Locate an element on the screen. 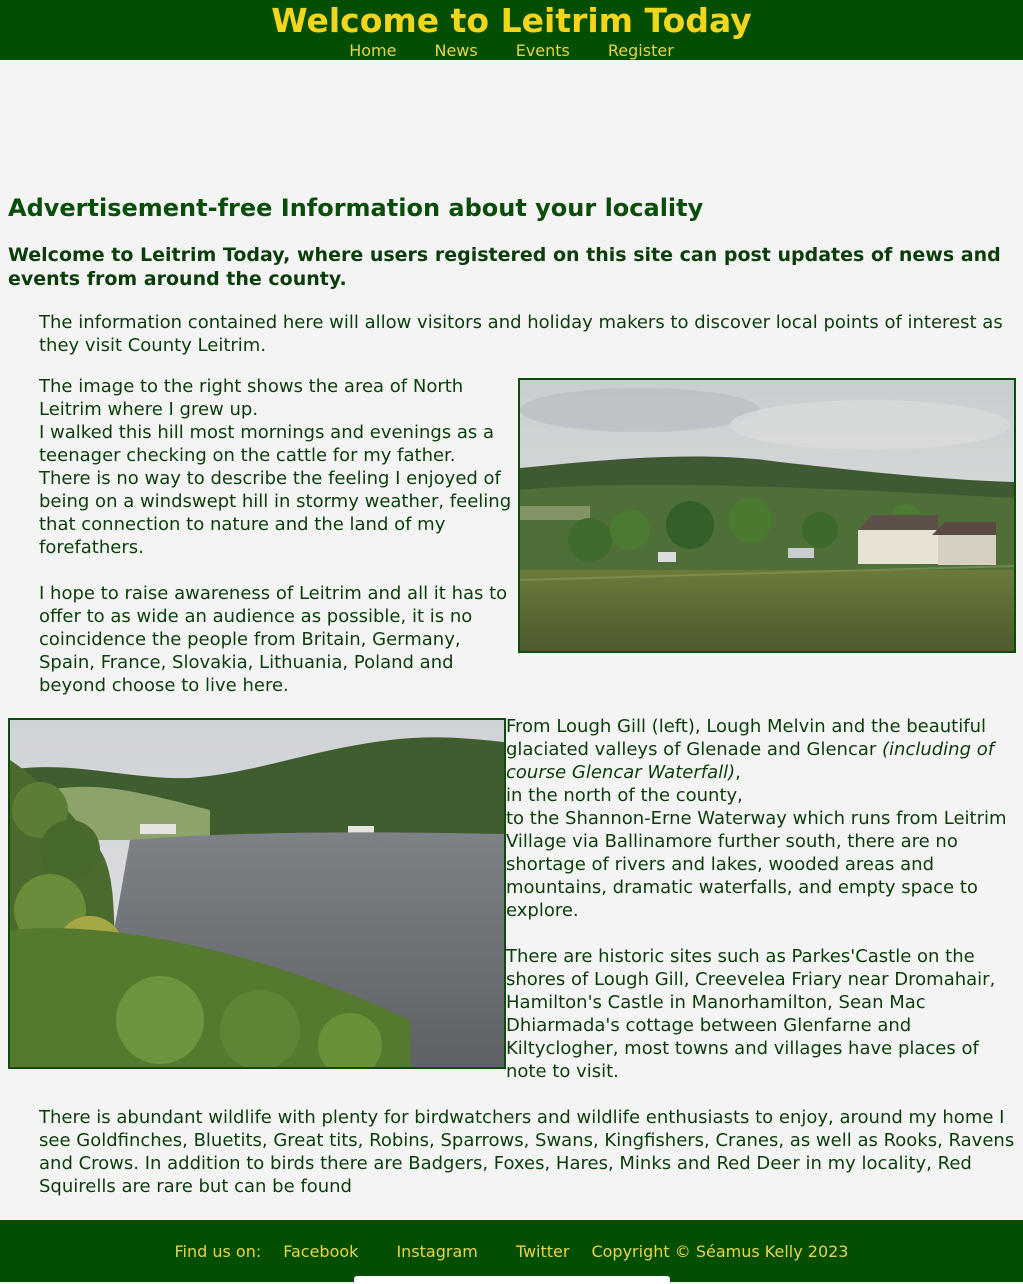 The image size is (1023, 1284). find-us-label: Find us on: is located at coordinates (218, 1251).